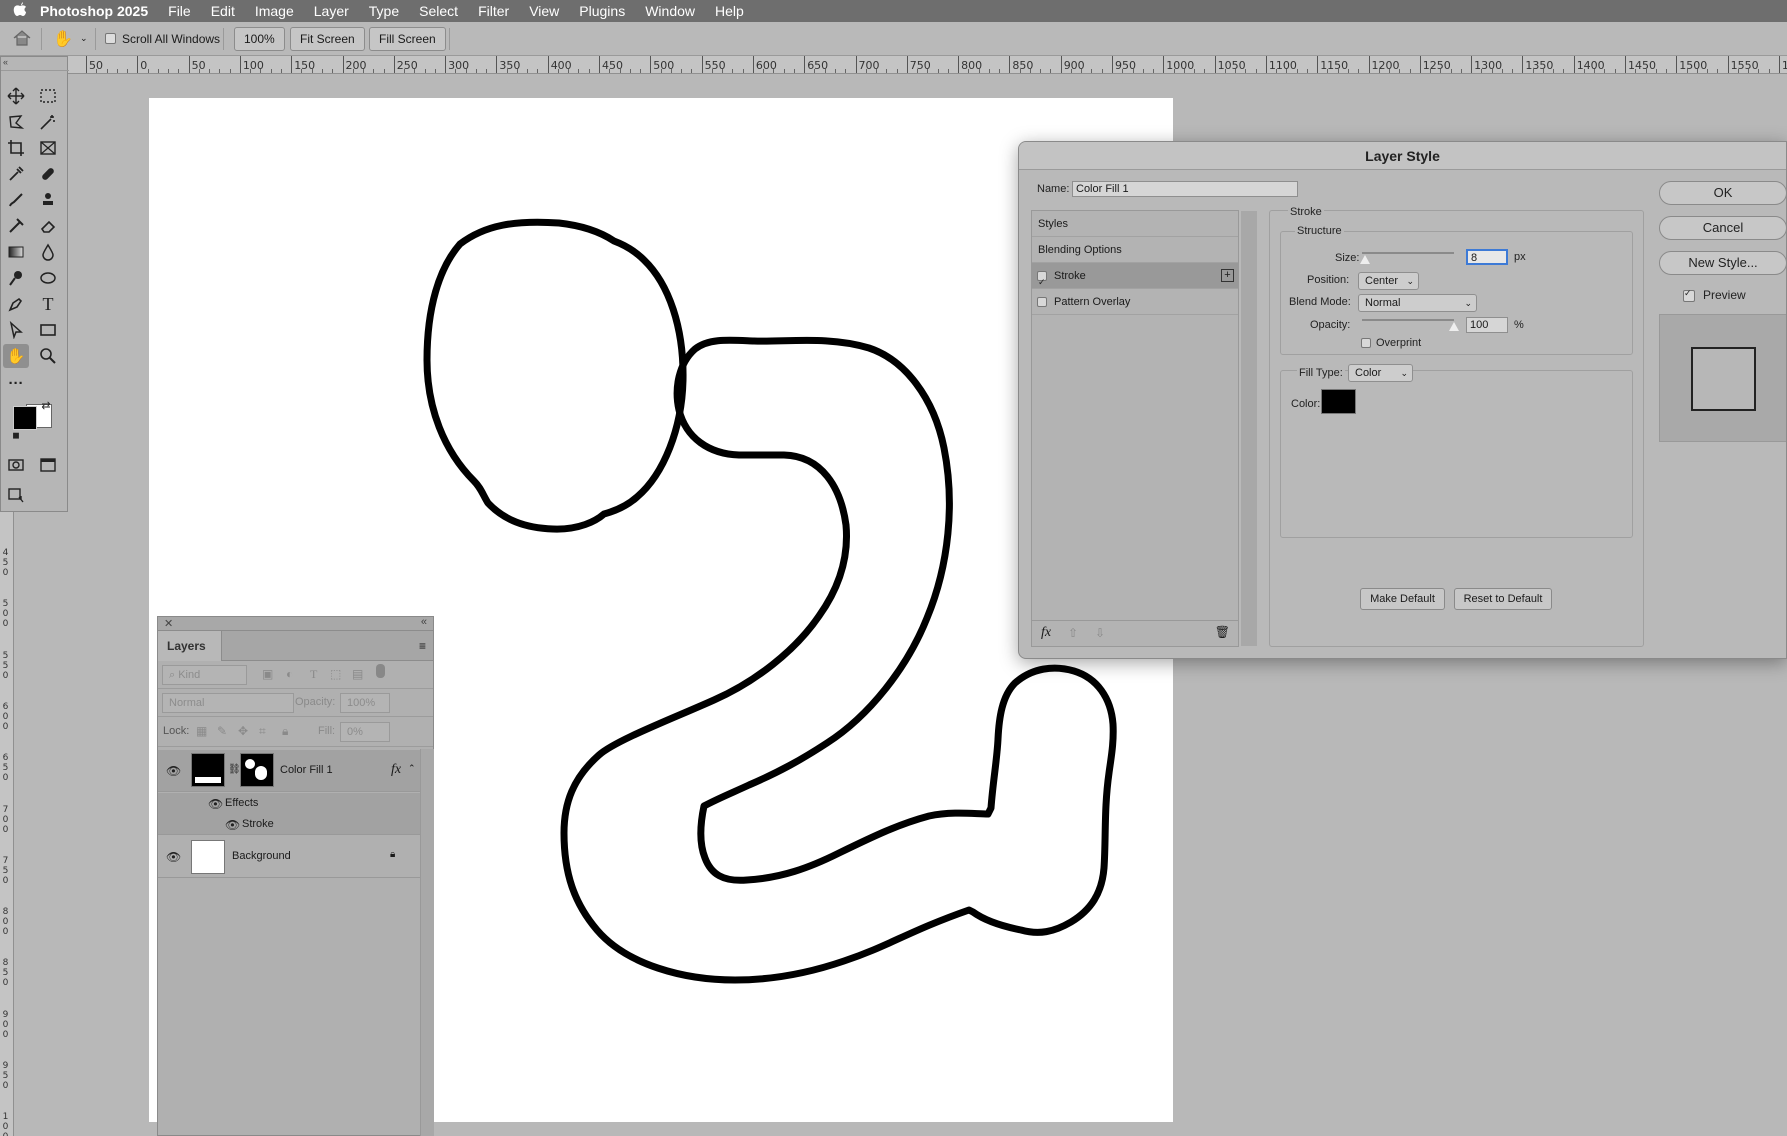 This screenshot has height=1136, width=1787. I want to click on menu-window: Window, so click(670, 11).